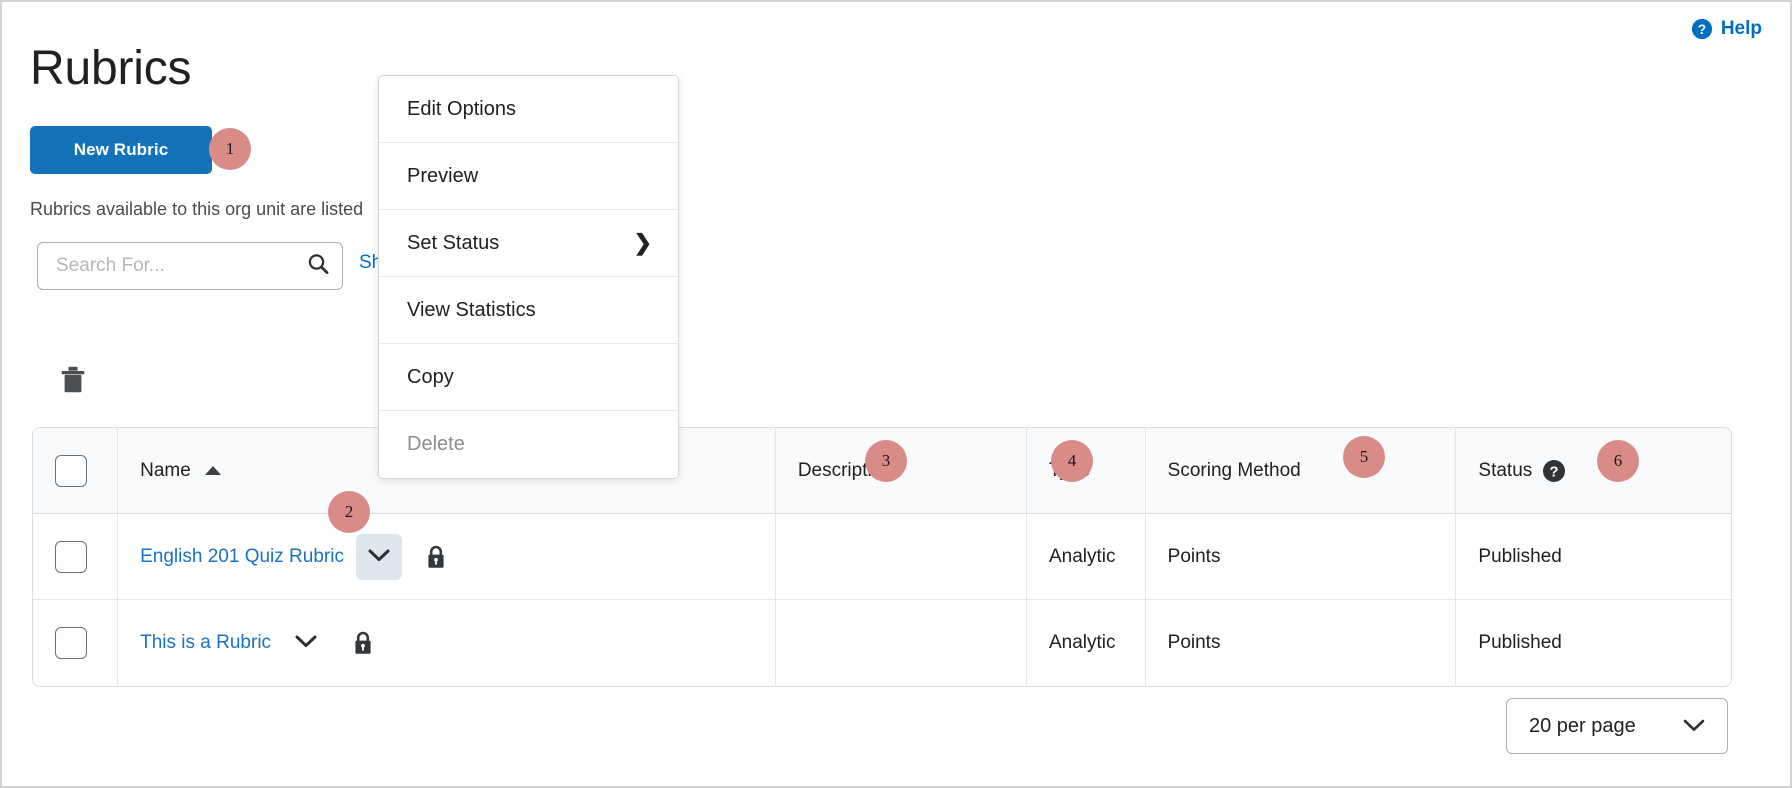 The image size is (1792, 788). I want to click on search-bar, so click(190, 266).